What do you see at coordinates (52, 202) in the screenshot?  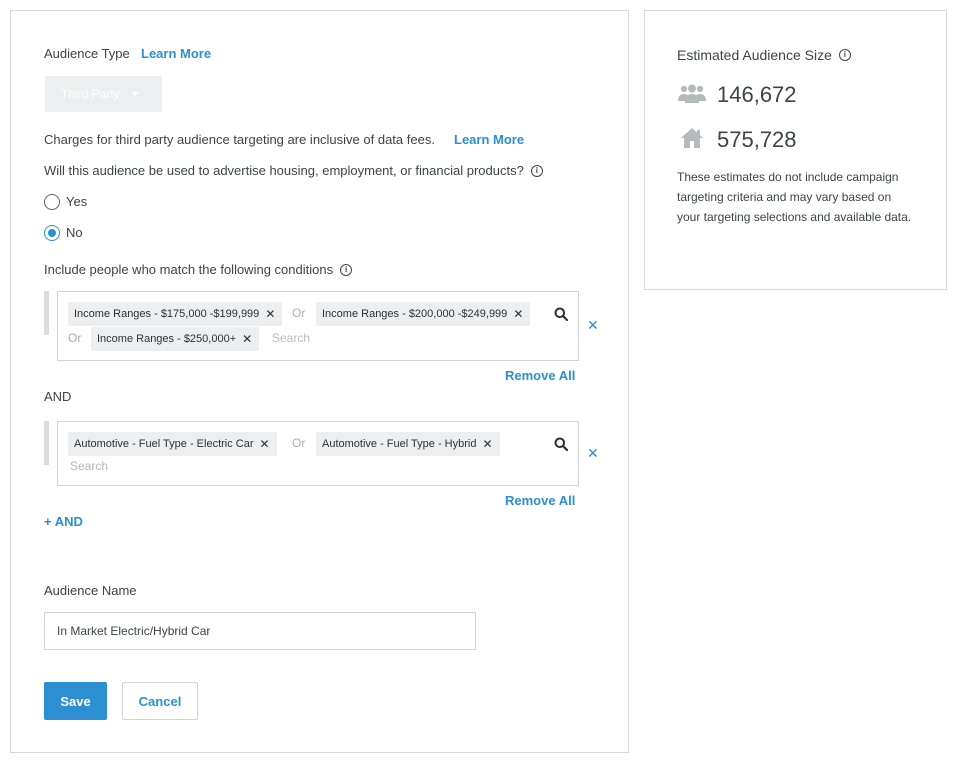 I see `radio-yes` at bounding box center [52, 202].